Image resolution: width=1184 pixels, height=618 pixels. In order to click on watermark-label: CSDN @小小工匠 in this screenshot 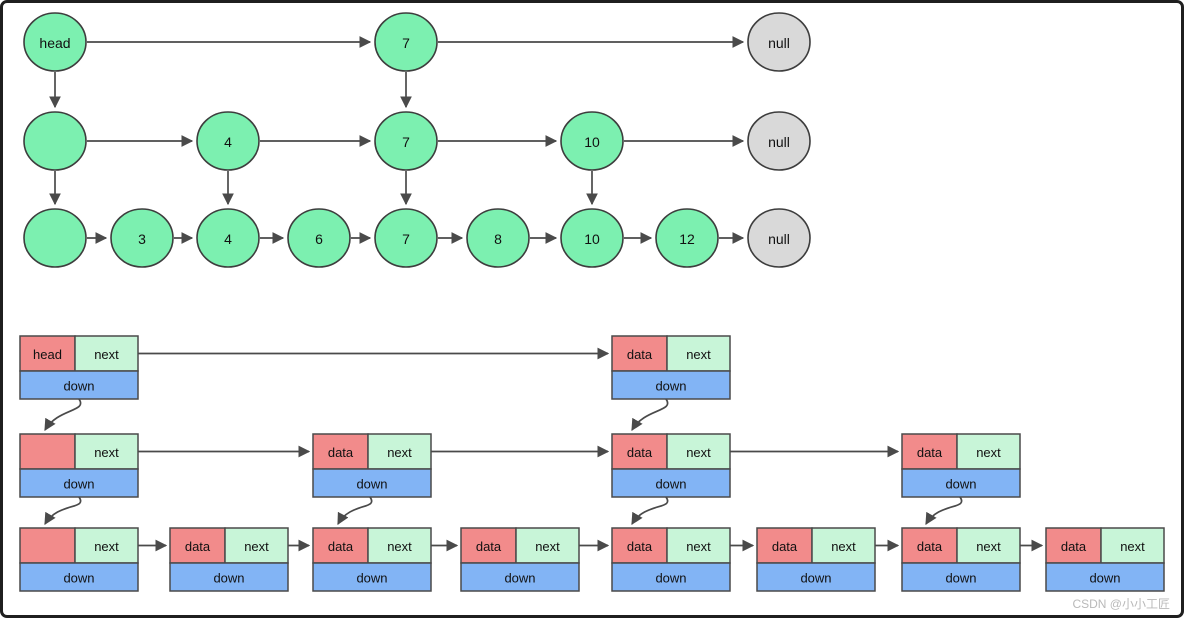, I will do `click(1121, 604)`.